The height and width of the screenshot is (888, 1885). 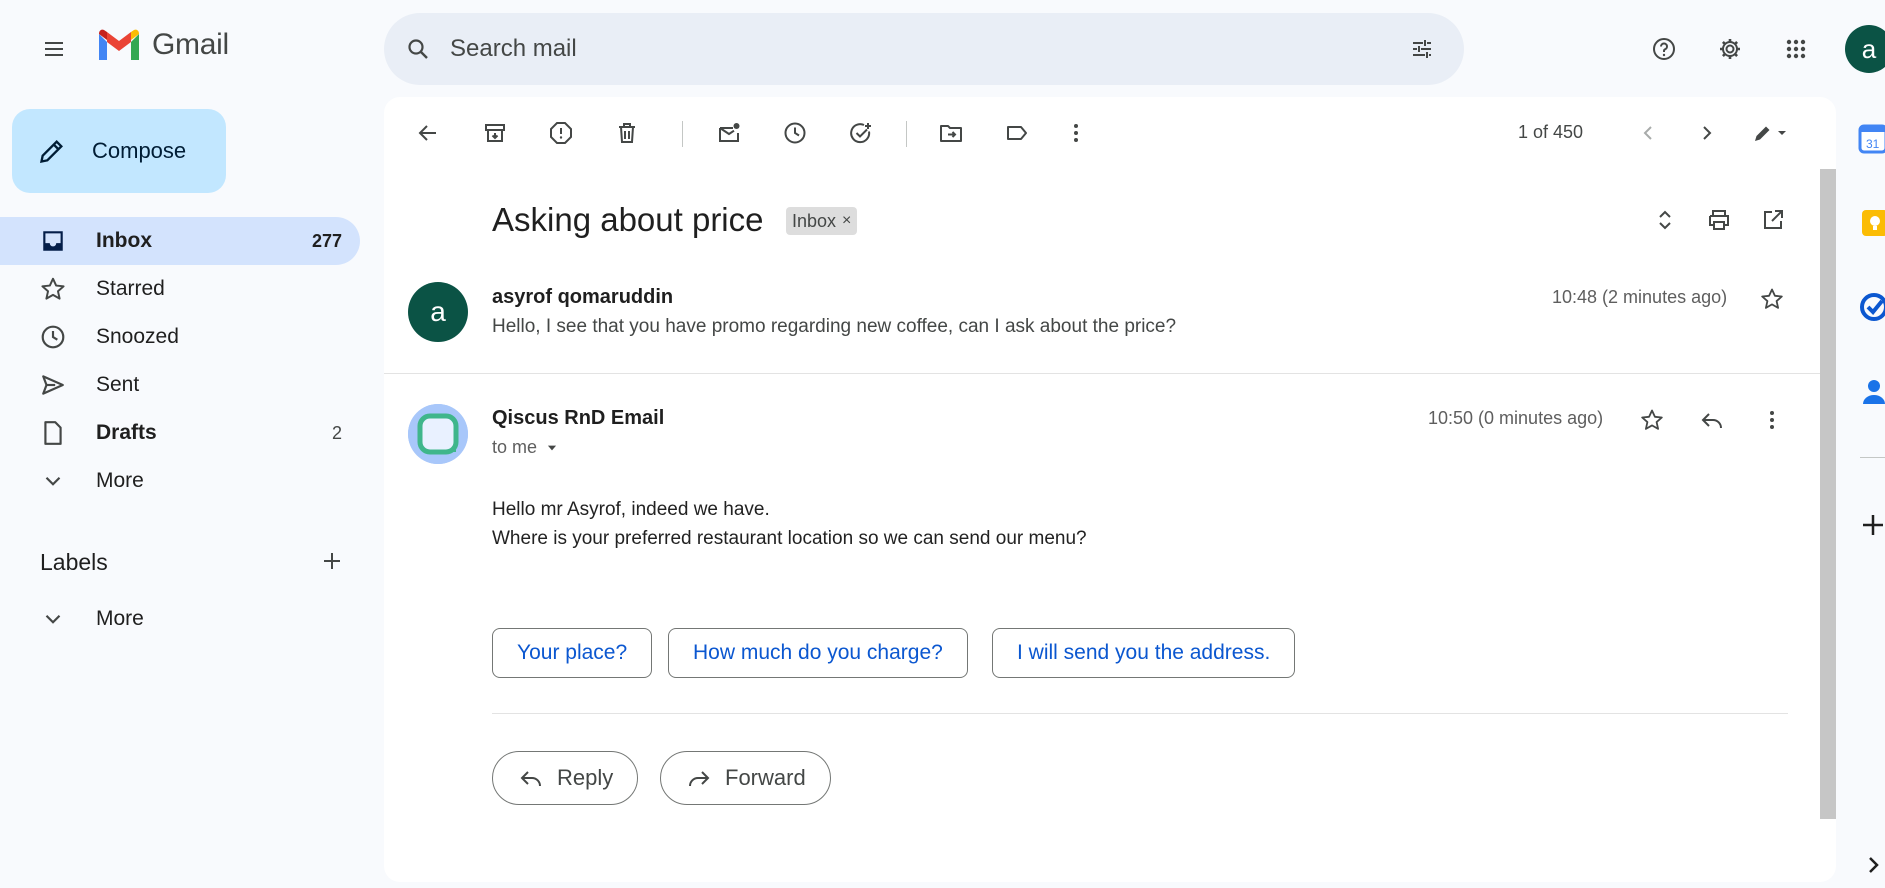 What do you see at coordinates (900, 49) in the screenshot?
I see `search-input` at bounding box center [900, 49].